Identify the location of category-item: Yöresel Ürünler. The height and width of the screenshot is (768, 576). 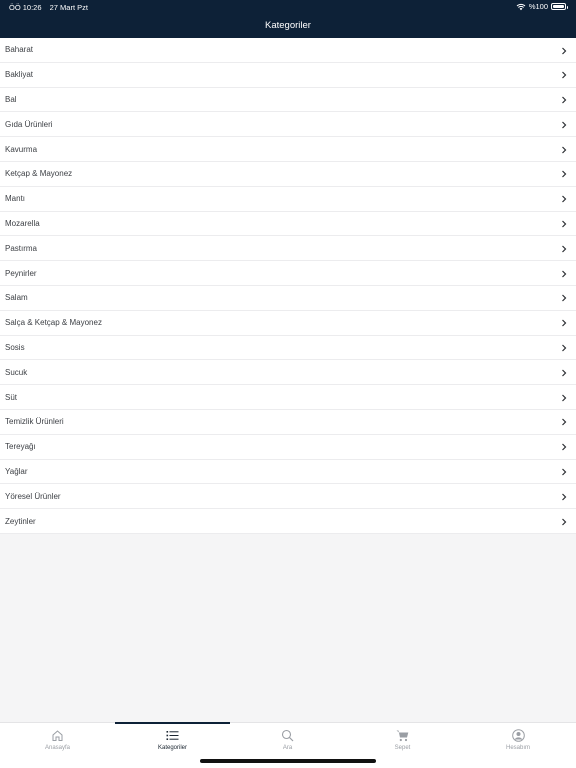
(288, 497).